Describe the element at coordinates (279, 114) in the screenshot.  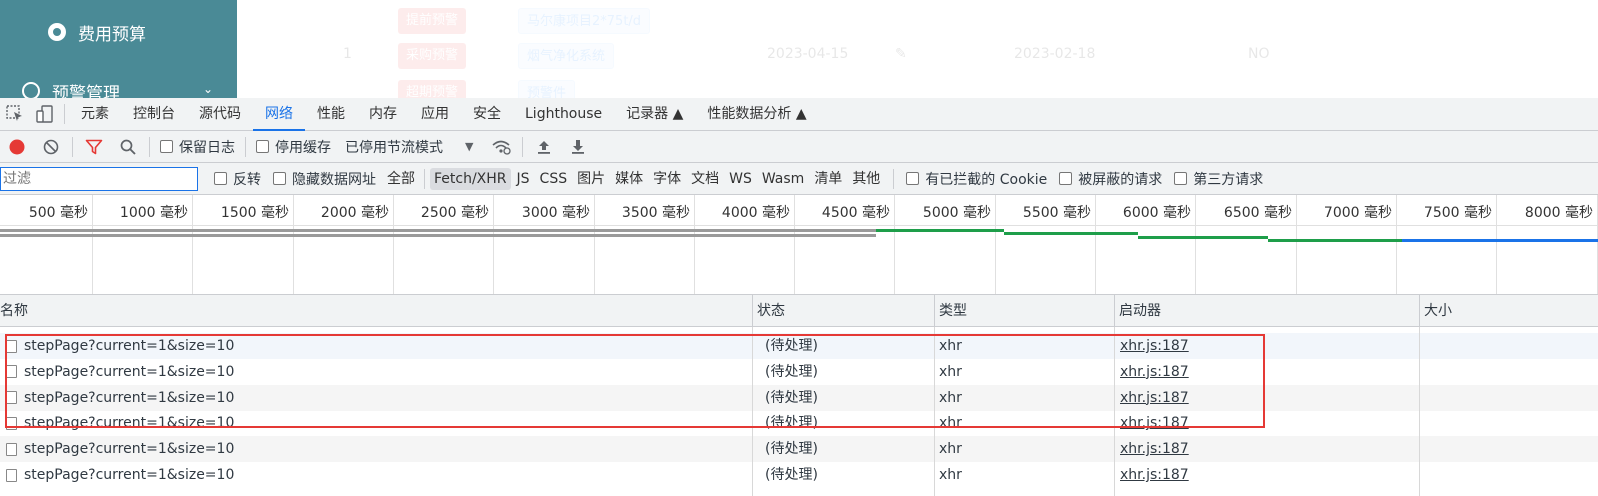
I see `tab-3: 网络` at that location.